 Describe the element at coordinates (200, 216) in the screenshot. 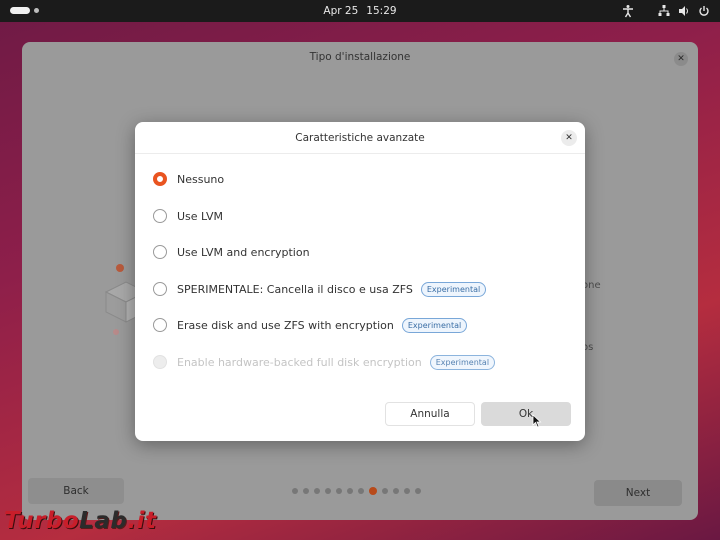

I see `option-label: Use LVM` at that location.